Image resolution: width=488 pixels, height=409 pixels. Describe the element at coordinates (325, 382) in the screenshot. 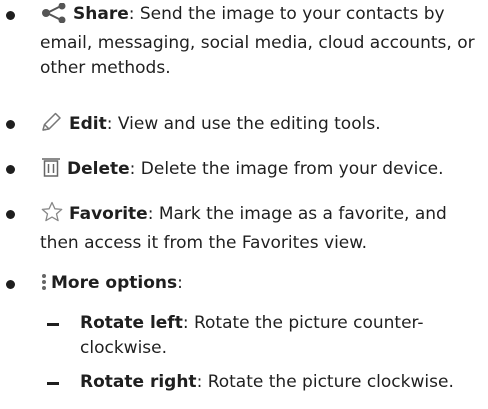

I see `rotate-right-description: : Rotate the picture clockwise.` at that location.